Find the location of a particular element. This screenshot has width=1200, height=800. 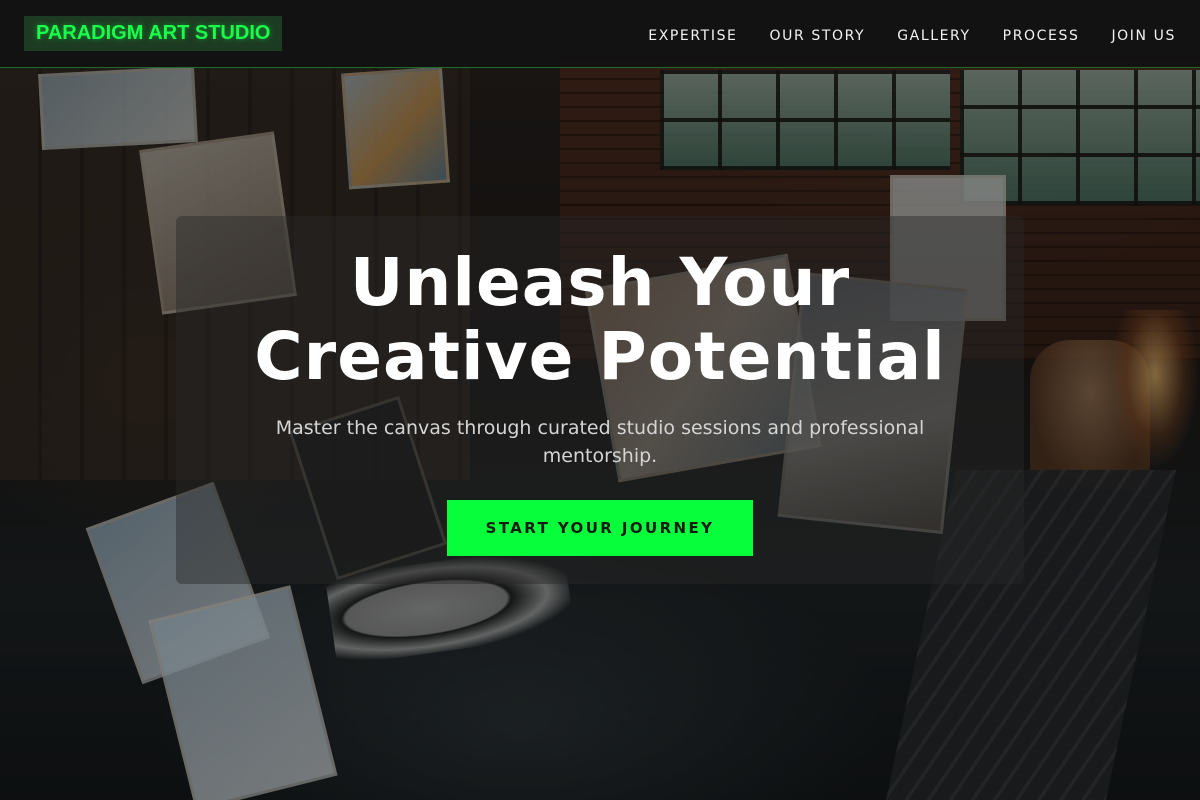

nav-link-gallery: GALLERY is located at coordinates (933, 36).